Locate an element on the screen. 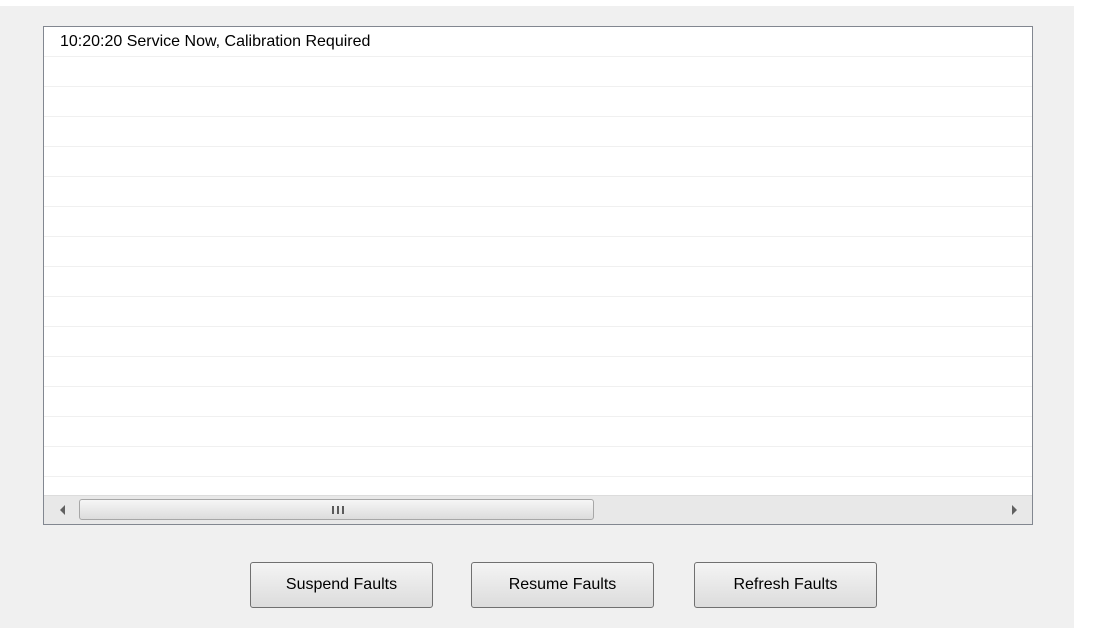 This screenshot has height=628, width=1099. horizontal-scrollbar is located at coordinates (538, 509).